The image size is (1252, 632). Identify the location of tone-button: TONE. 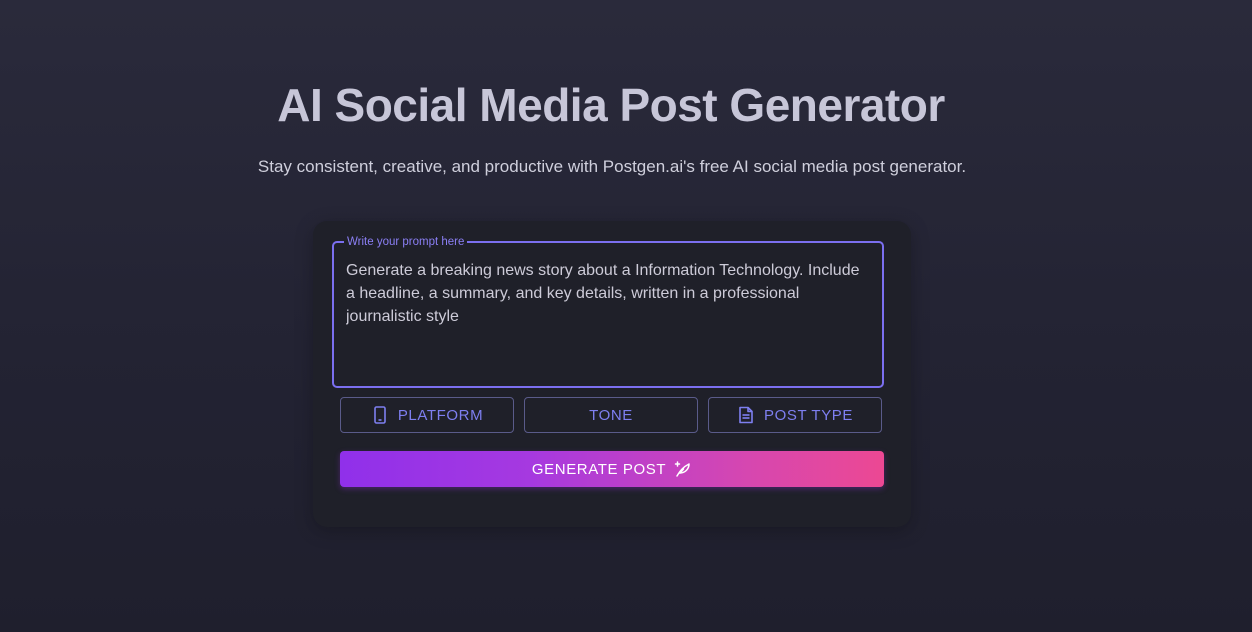
(611, 415).